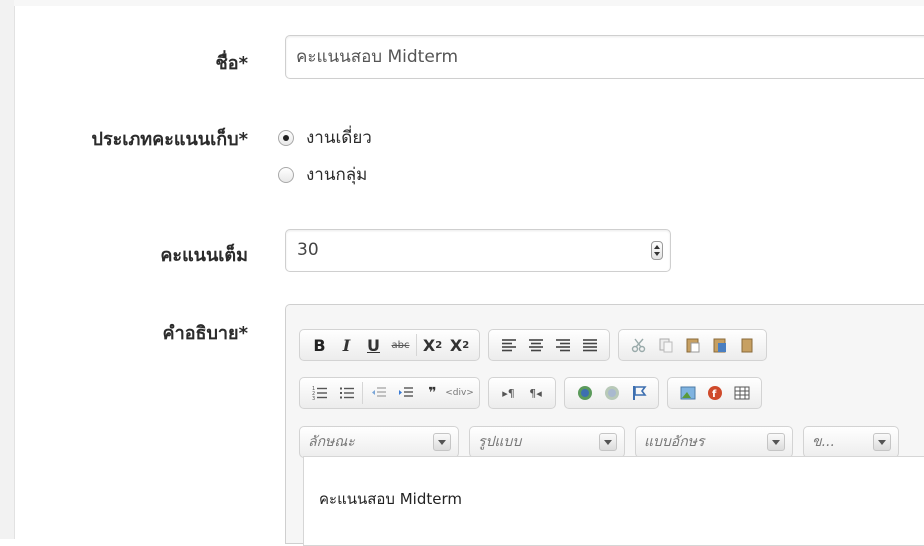  What do you see at coordinates (613, 501) in the screenshot?
I see `editor-content-area: คะแนนสอบ Midterm` at bounding box center [613, 501].